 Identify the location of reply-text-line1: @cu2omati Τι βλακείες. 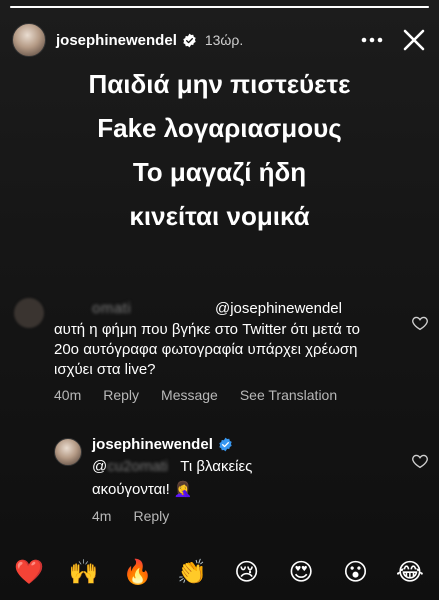
(172, 466).